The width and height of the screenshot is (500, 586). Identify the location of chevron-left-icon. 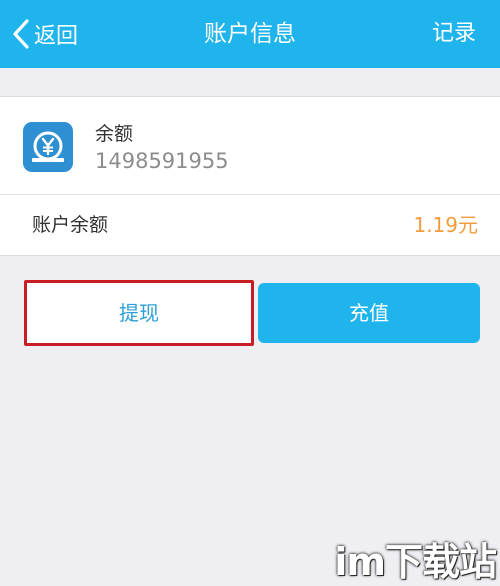
(21, 34).